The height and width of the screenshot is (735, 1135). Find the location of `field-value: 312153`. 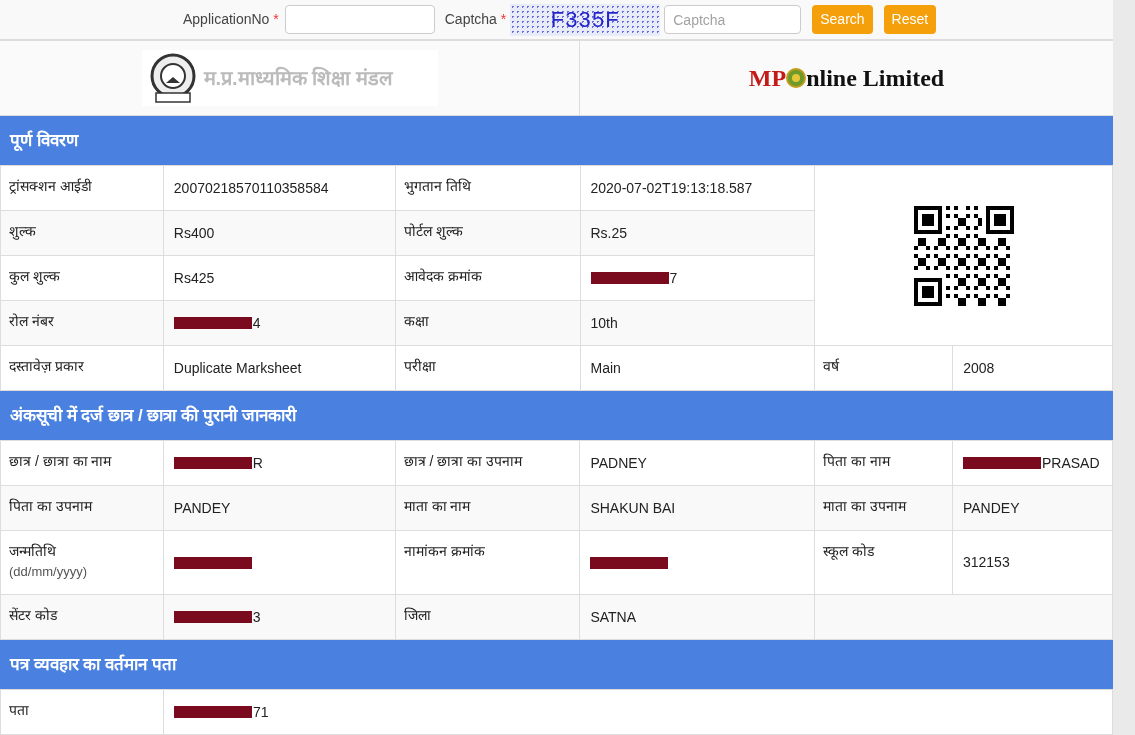

field-value: 312153 is located at coordinates (986, 562).